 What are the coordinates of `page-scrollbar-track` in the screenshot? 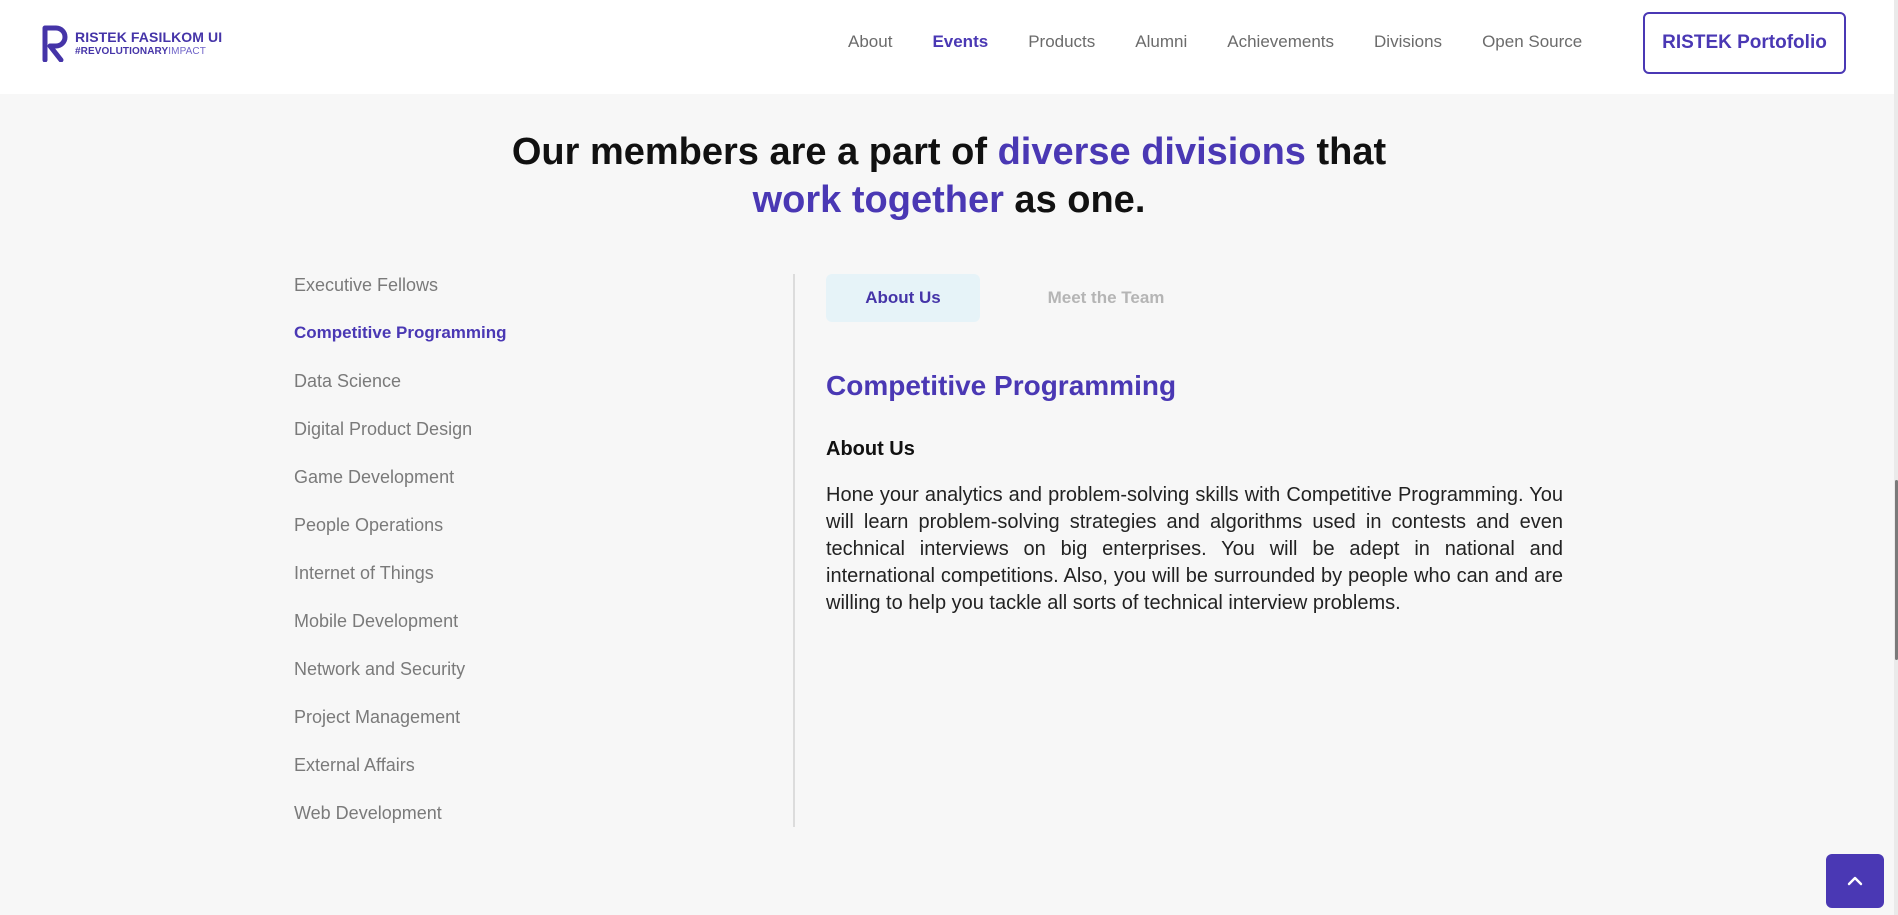 It's located at (1896, 457).